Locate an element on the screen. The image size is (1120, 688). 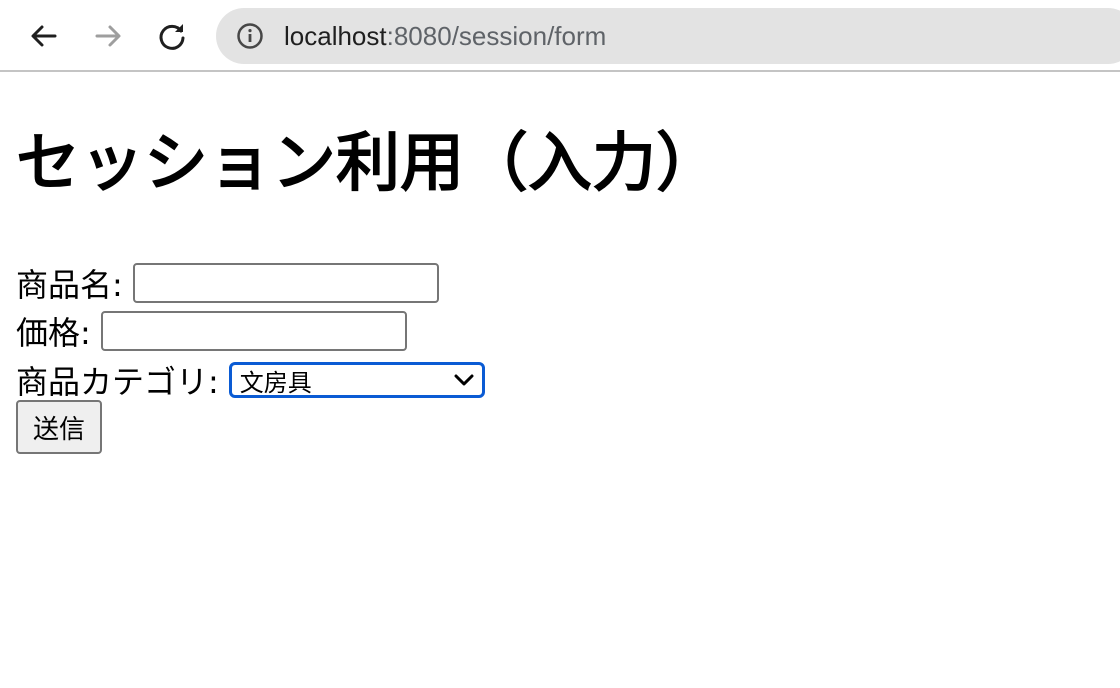
price-row: 価格: is located at coordinates (211, 331).